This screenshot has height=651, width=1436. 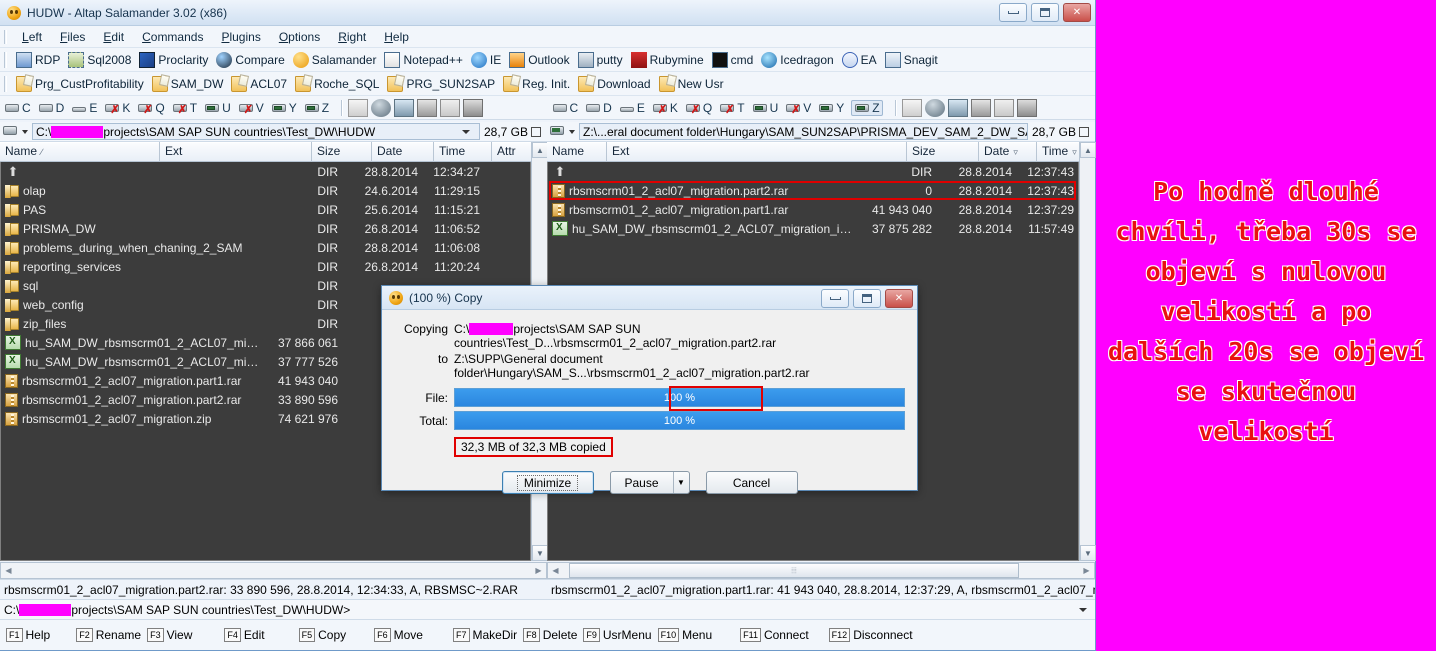 I want to click on toolbar-folder-acl07: ACL07, so click(x=259, y=84).